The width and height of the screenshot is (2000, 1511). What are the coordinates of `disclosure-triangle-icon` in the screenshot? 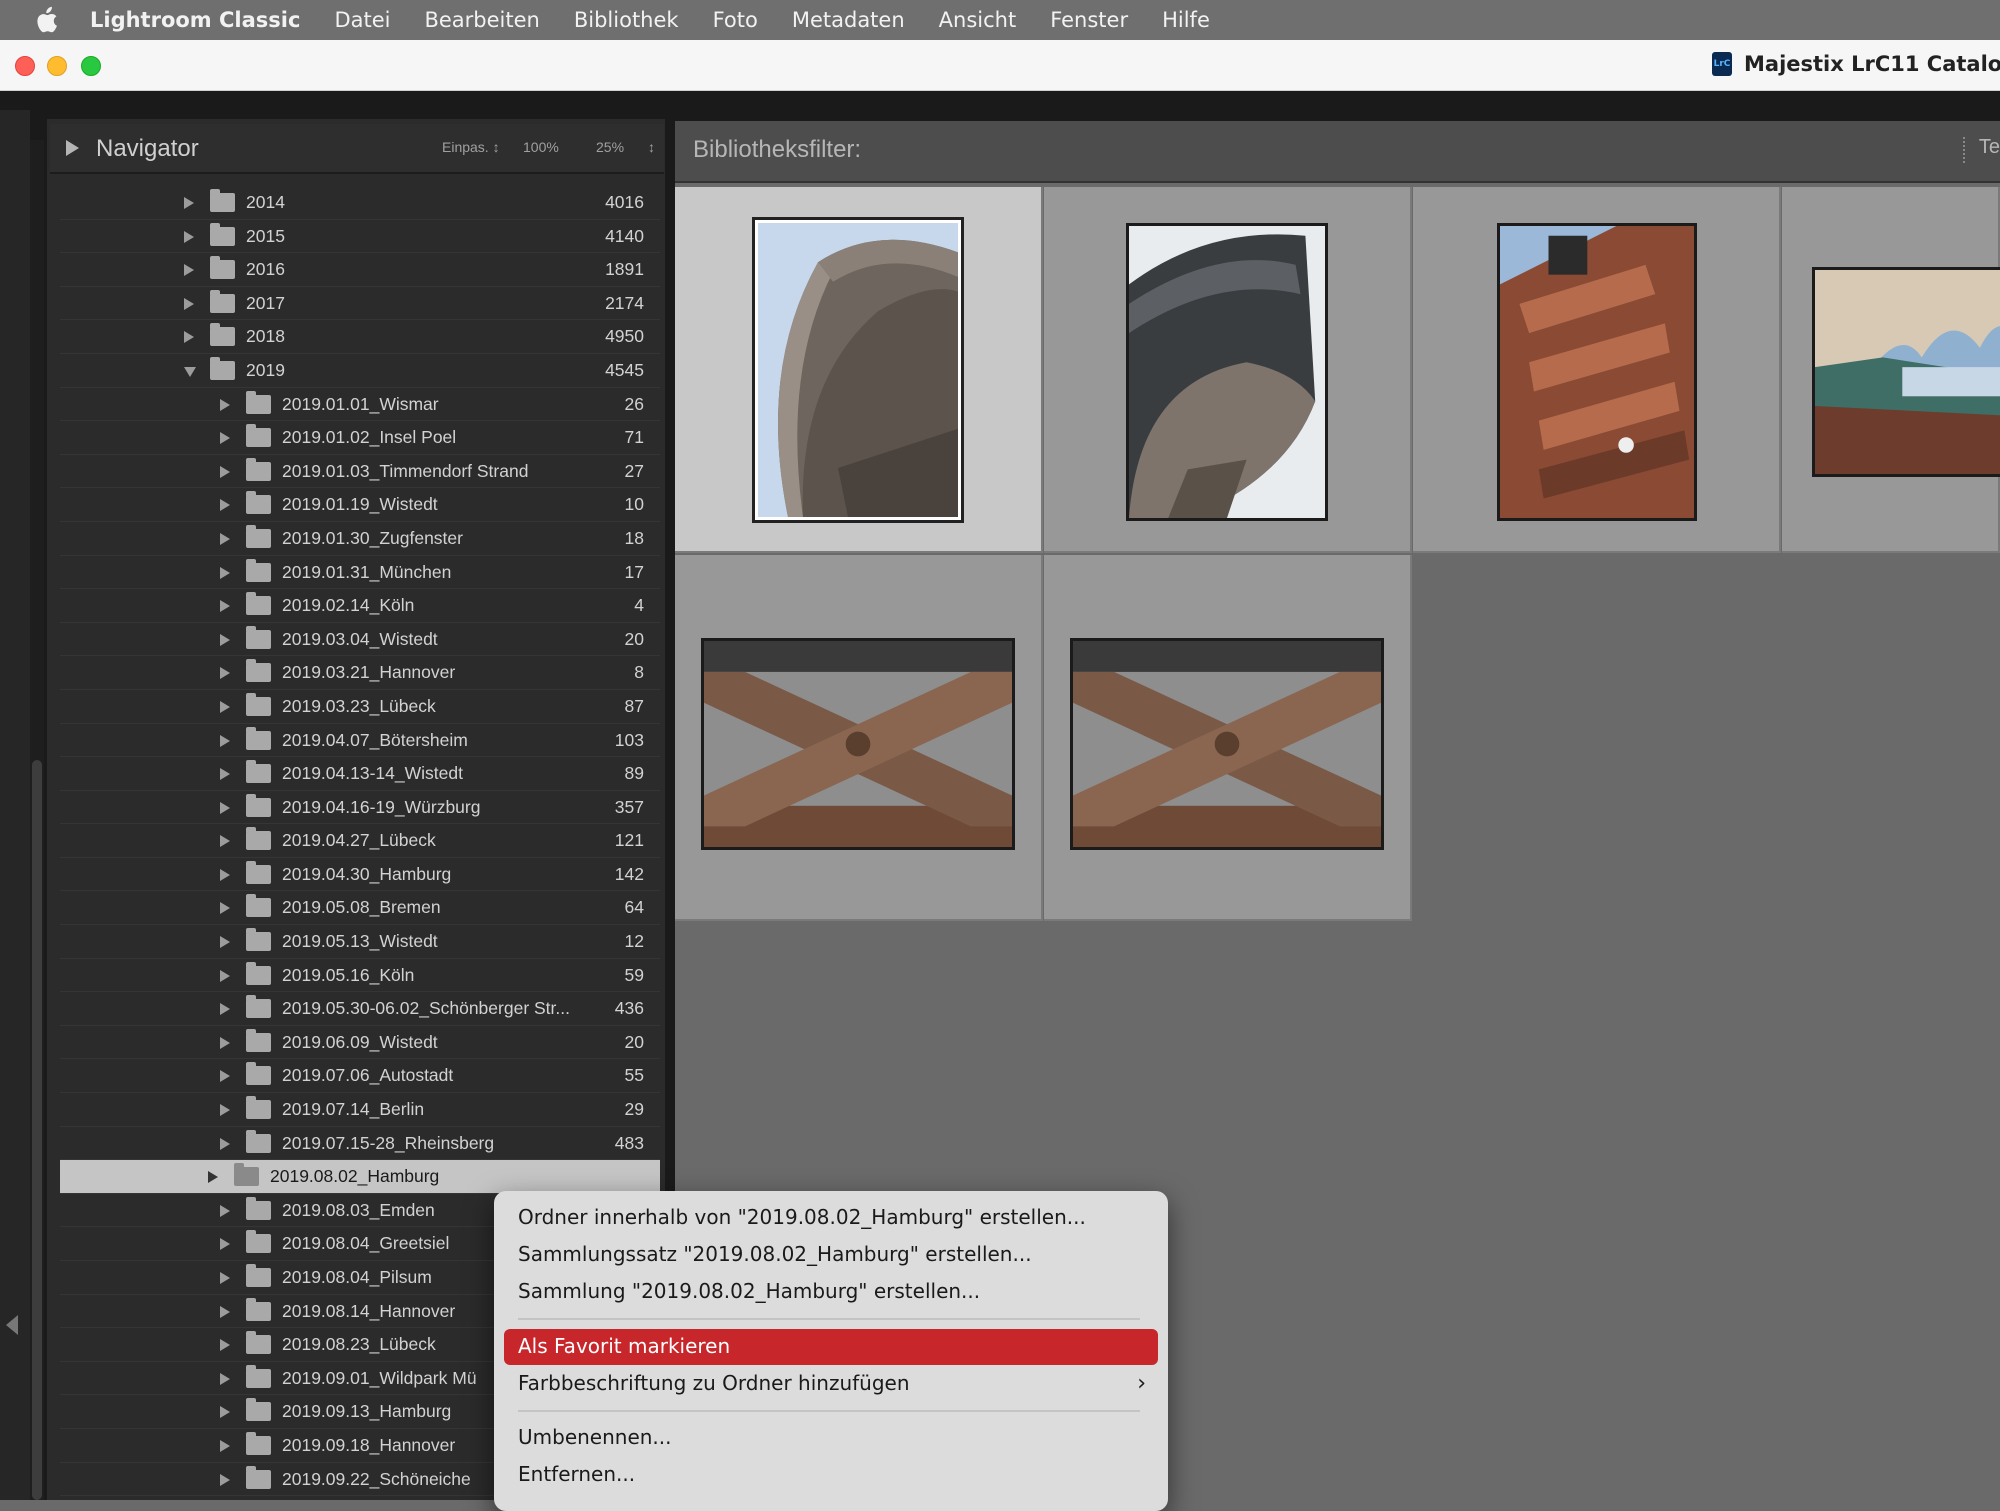 It's located at (72, 148).